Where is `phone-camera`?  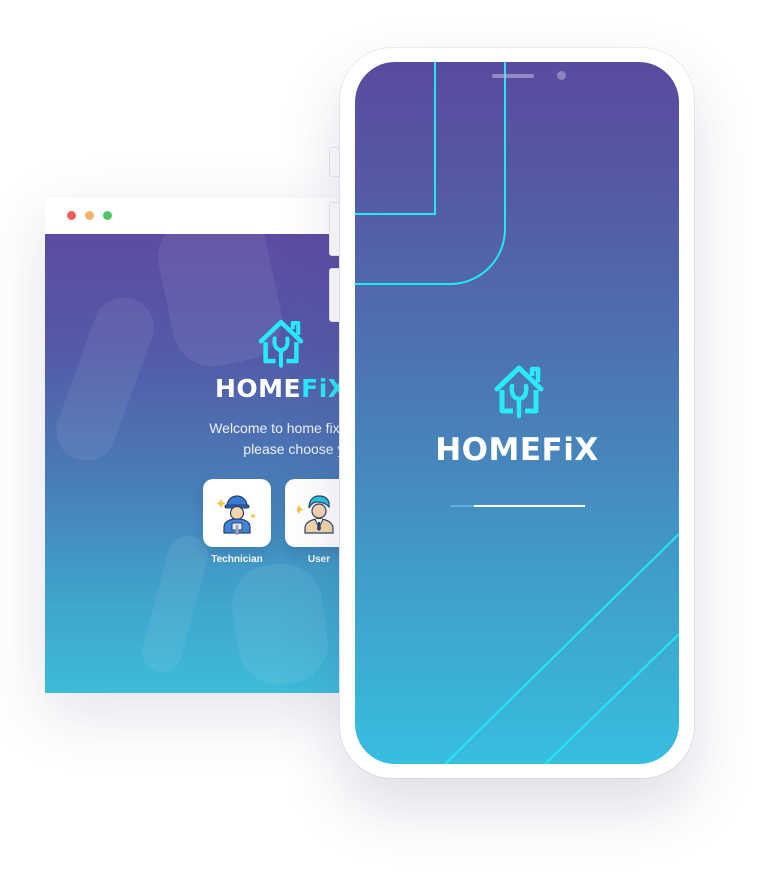 phone-camera is located at coordinates (561, 75).